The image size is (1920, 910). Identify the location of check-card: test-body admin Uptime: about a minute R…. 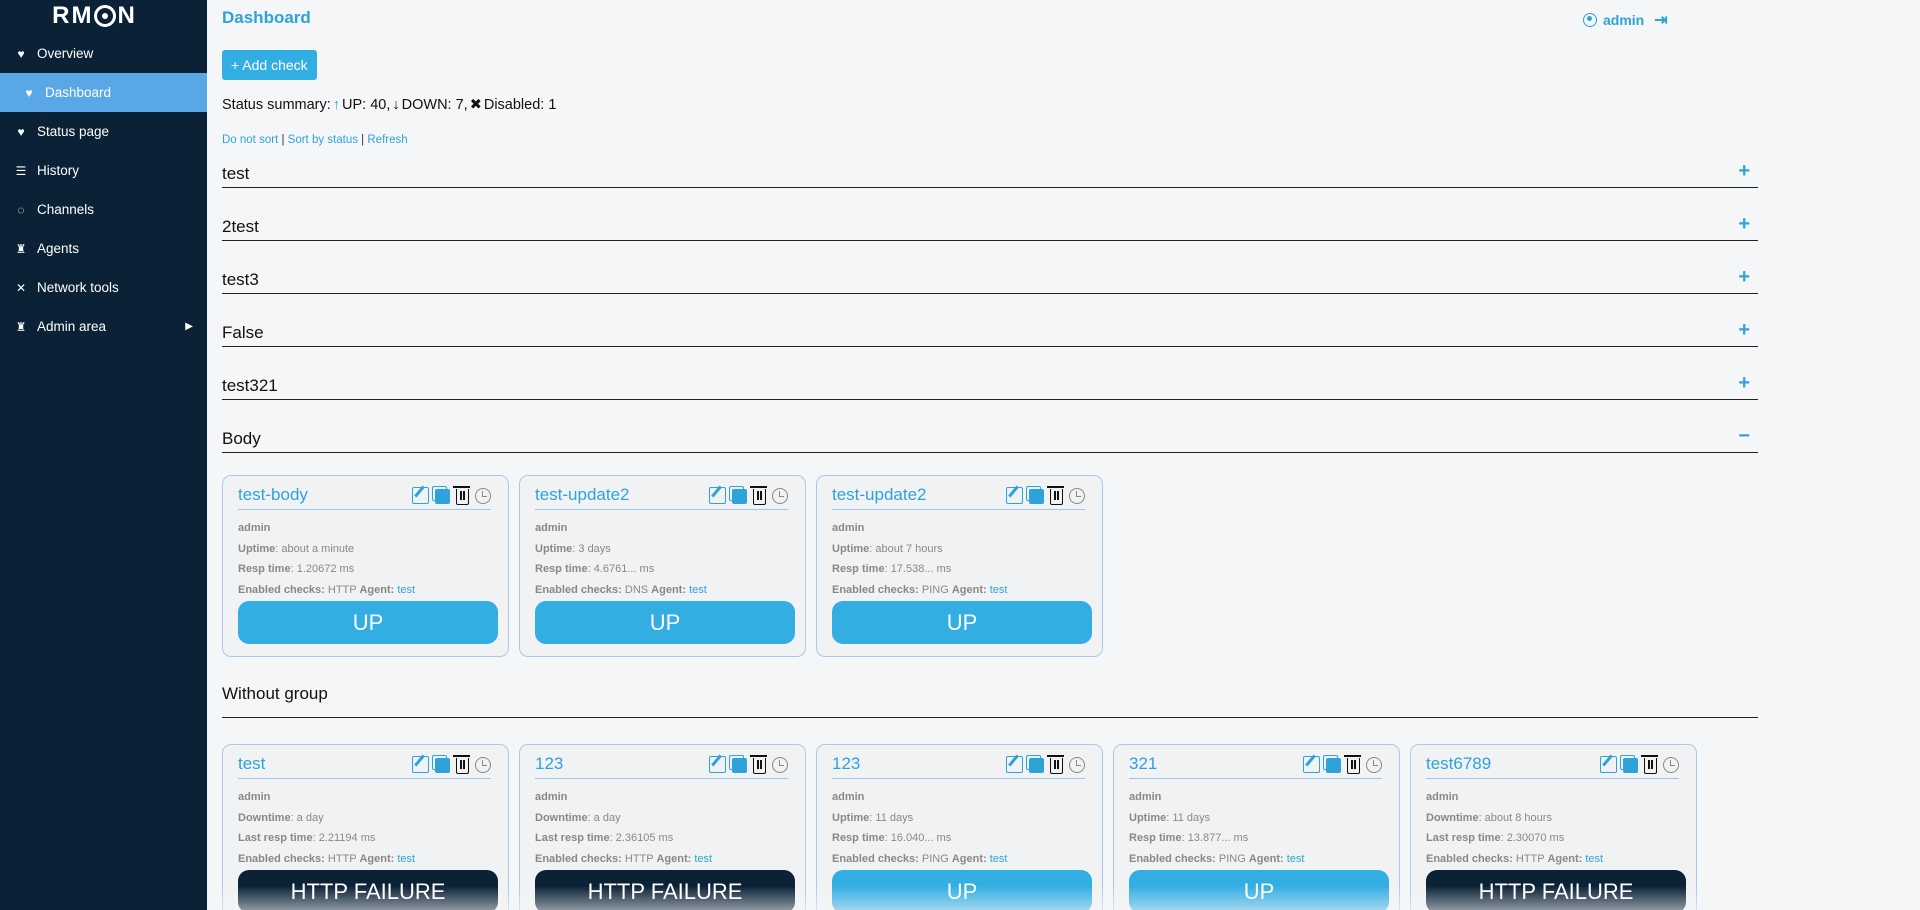
(365, 566).